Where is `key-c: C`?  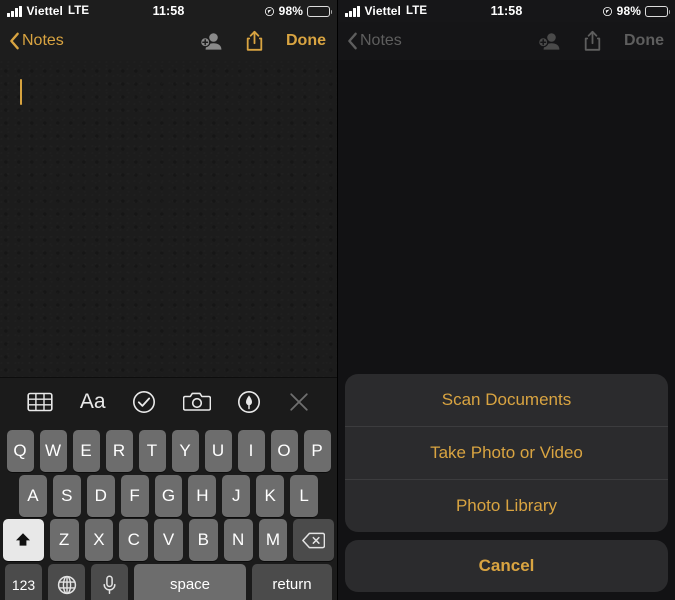
key-c: C is located at coordinates (134, 540).